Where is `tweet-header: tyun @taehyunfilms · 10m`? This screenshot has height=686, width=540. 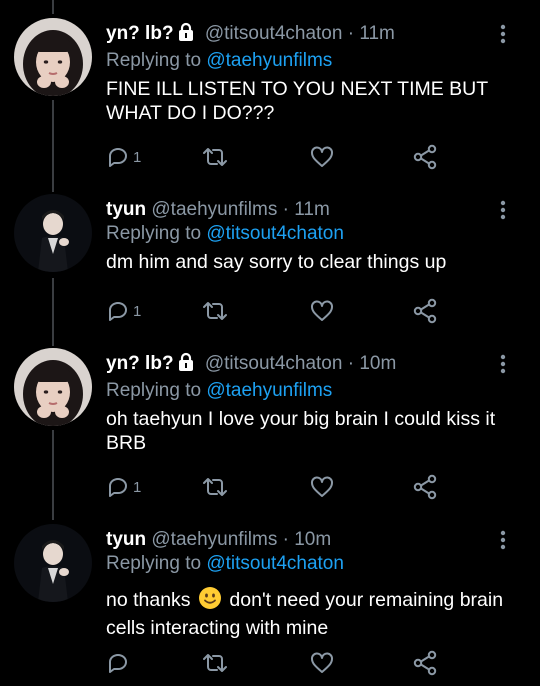 tweet-header: tyun @taehyunfilms · 10m is located at coordinates (308, 540).